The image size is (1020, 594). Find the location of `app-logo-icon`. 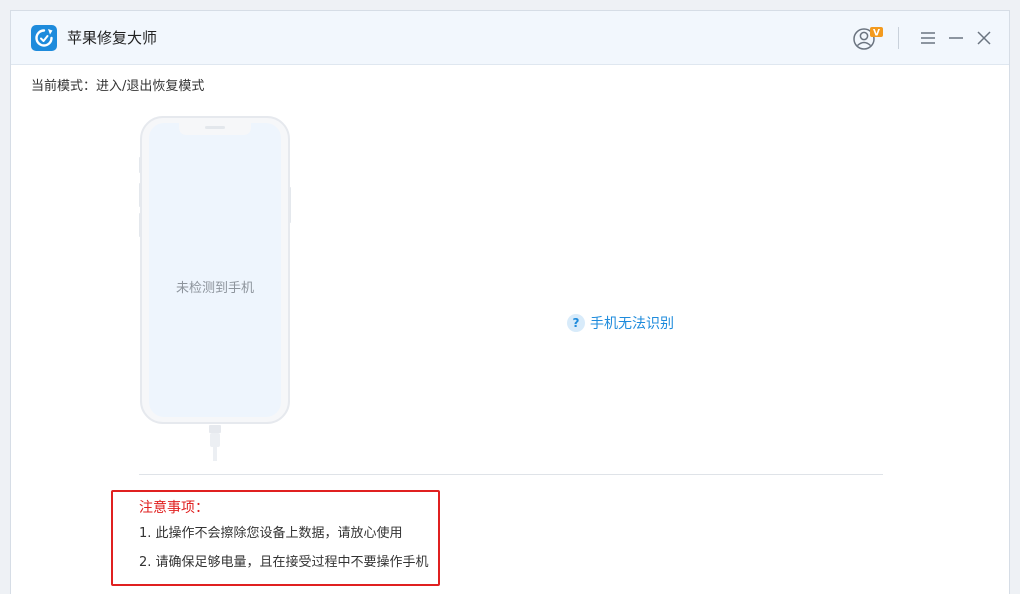

app-logo-icon is located at coordinates (44, 38).